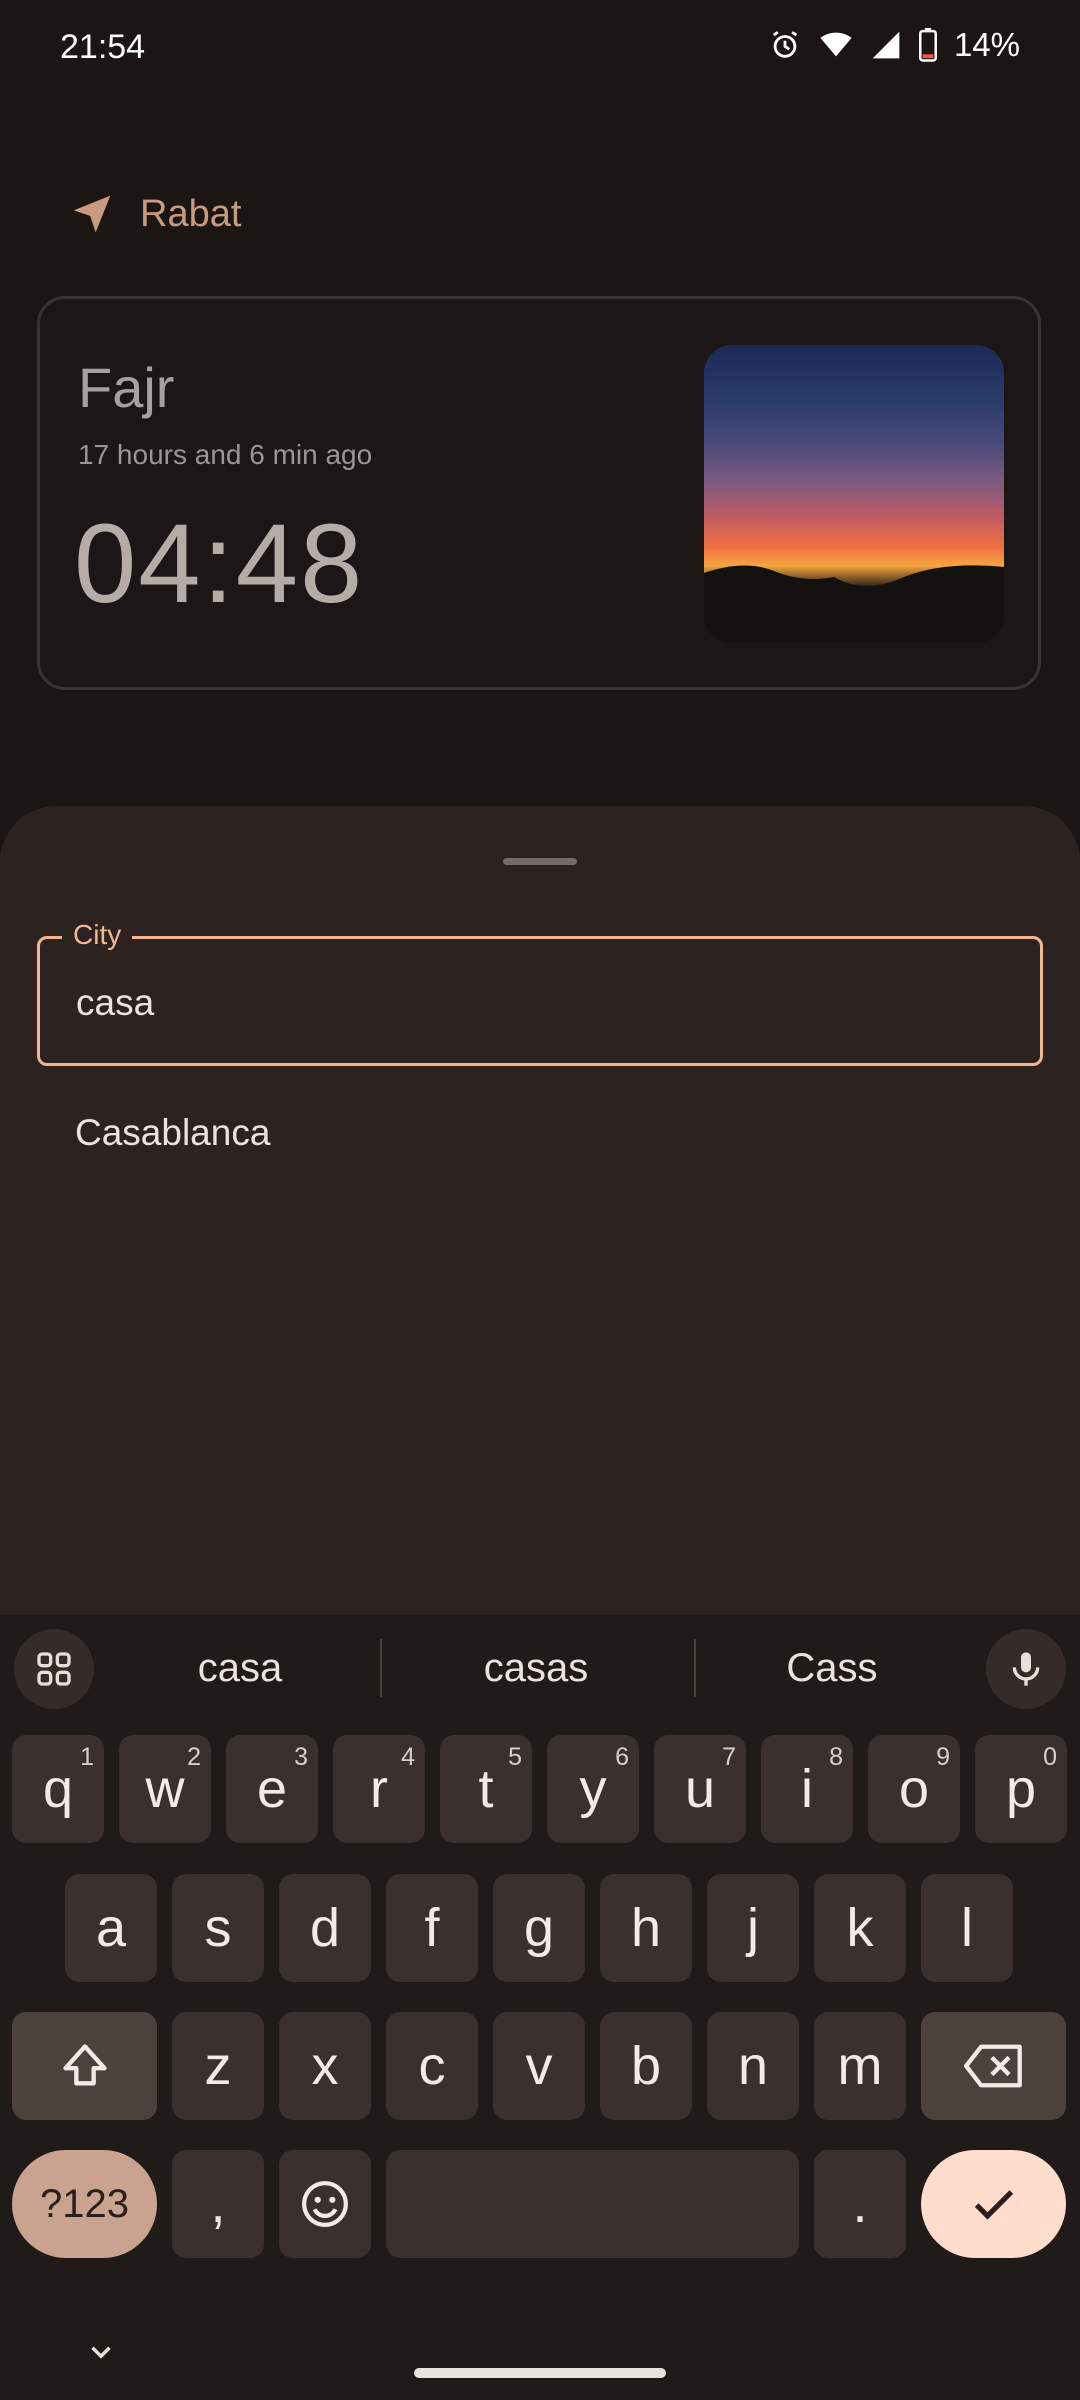 This screenshot has height=2400, width=1080. Describe the element at coordinates (84, 2204) in the screenshot. I see `symbols-key: ?123` at that location.